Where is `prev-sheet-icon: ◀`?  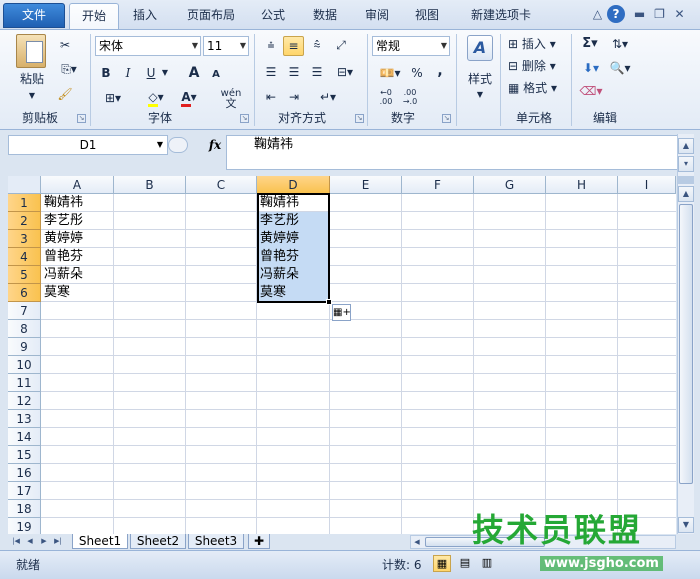 prev-sheet-icon: ◀ is located at coordinates (30, 541).